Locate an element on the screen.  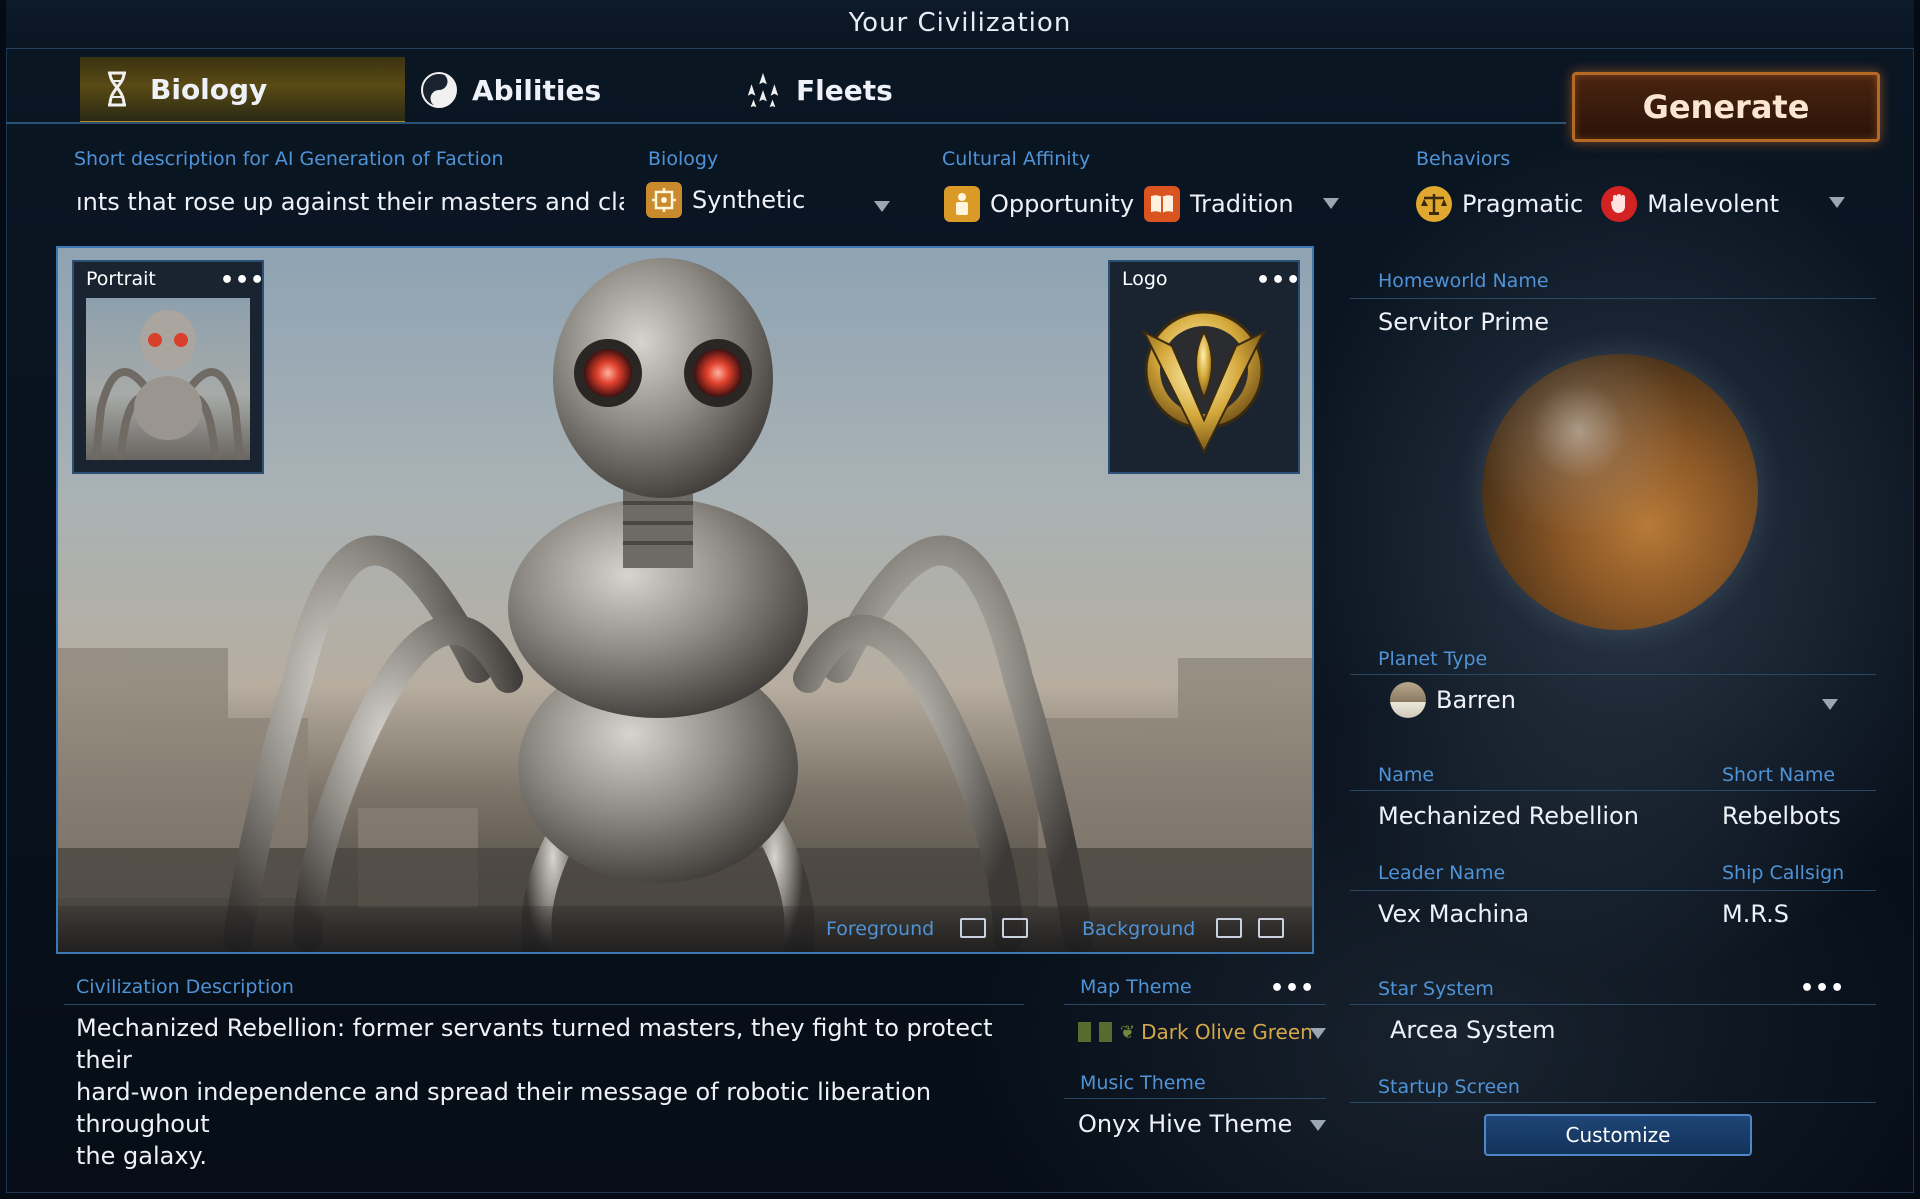
homeworld-planet is located at coordinates (1620, 492).